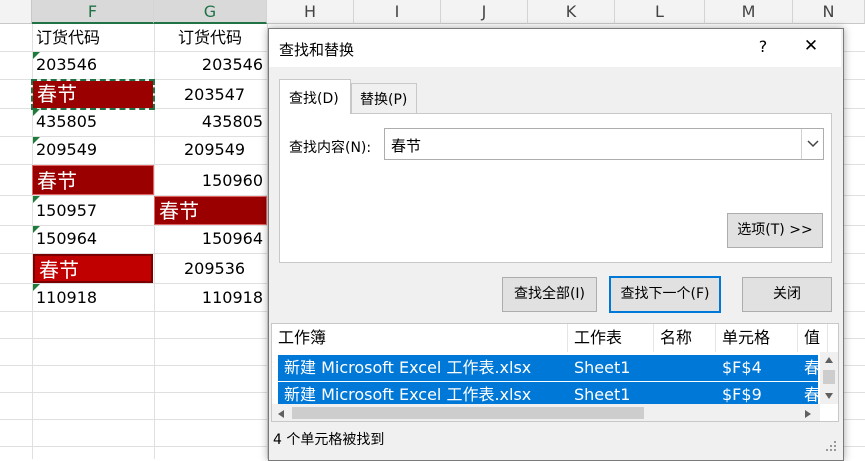 The height and width of the screenshot is (461, 865). What do you see at coordinates (484, 12) in the screenshot?
I see `column-header-j: J` at bounding box center [484, 12].